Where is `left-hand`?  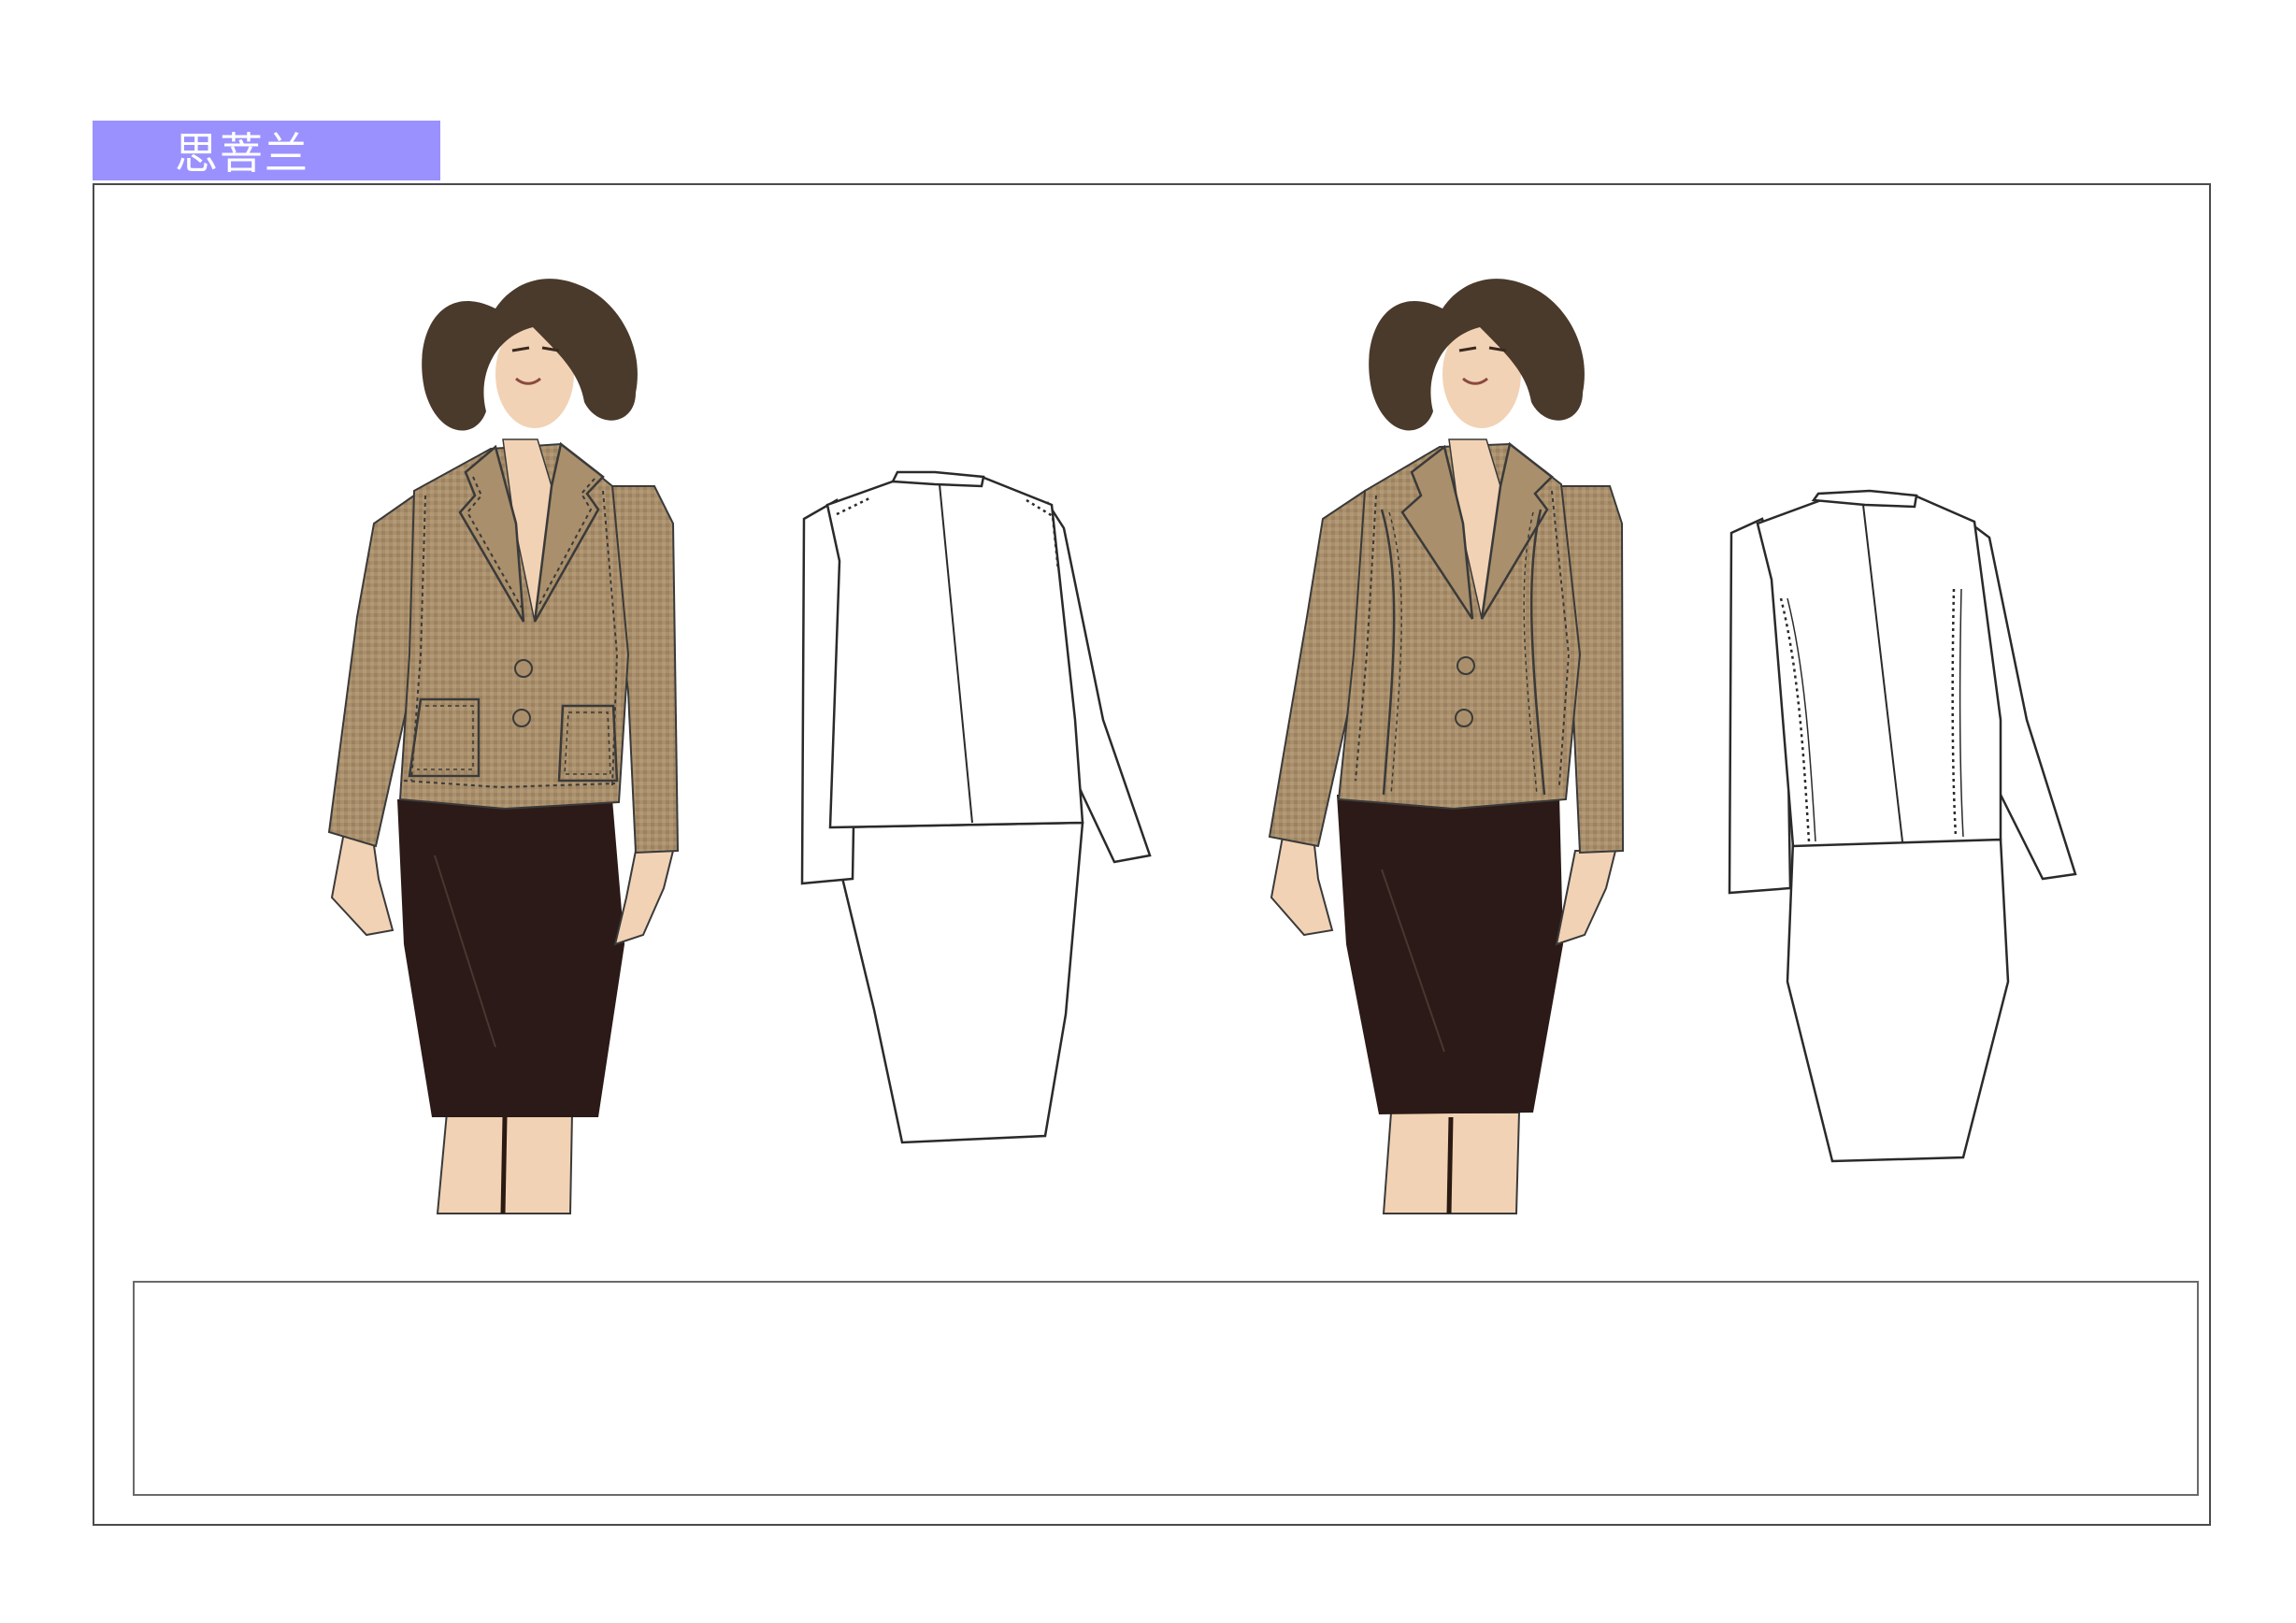
left-hand is located at coordinates (362, 884).